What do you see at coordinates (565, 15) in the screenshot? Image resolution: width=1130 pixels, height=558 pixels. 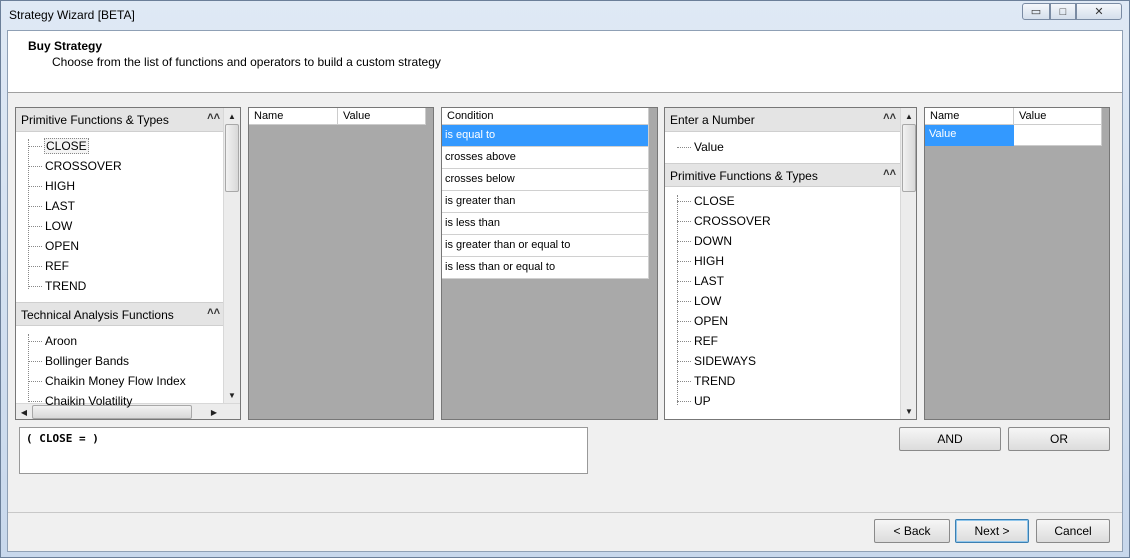 I see `title-bar: Strategy Wizard [BETA] ▭ □ ✕` at bounding box center [565, 15].